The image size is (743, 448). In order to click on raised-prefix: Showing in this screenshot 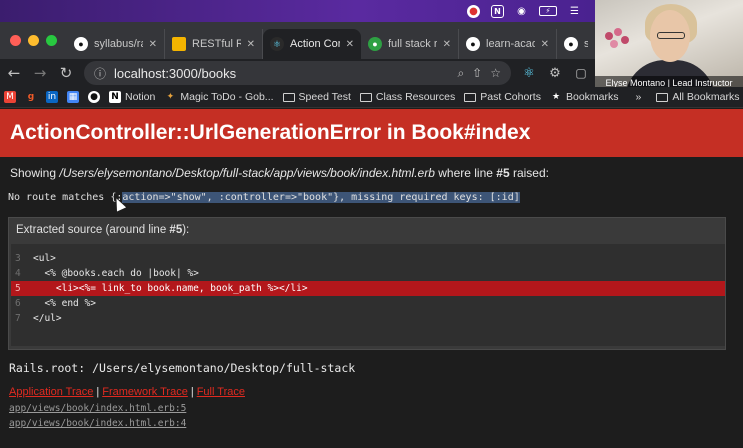, I will do `click(35, 173)`.